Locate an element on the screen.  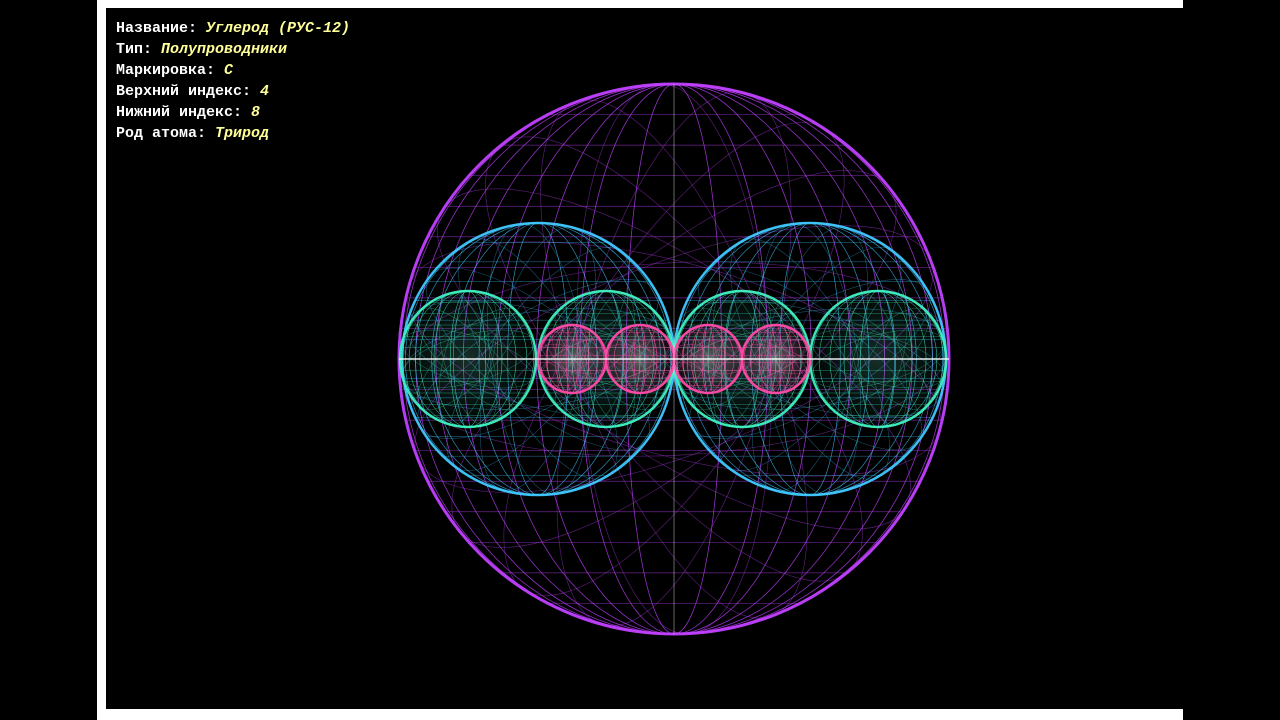
info-row-marking: Маркировка: C is located at coordinates (233, 70).